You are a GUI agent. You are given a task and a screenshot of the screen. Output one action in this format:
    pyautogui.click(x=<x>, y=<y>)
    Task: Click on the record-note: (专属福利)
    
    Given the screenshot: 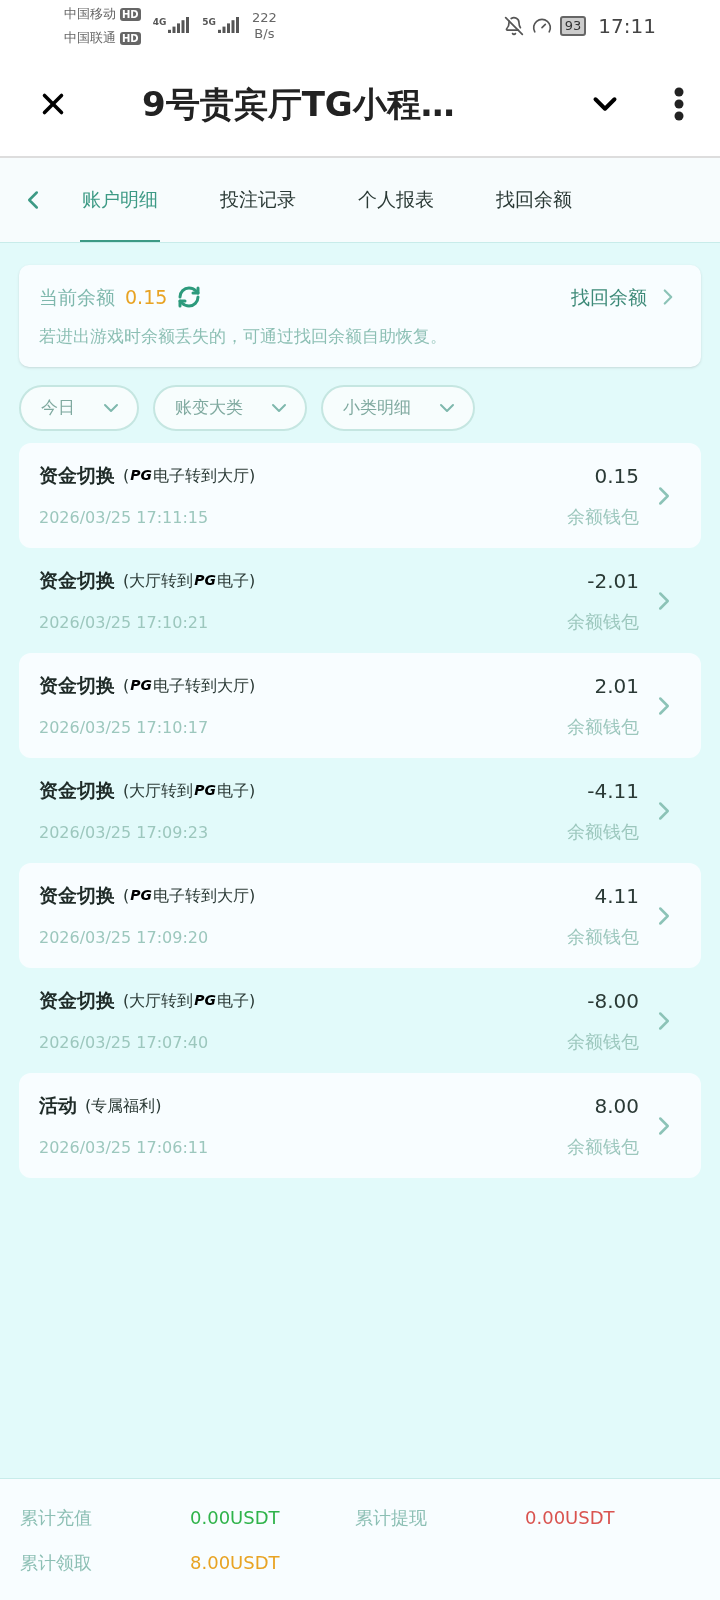 What is the action you would take?
    pyautogui.click(x=123, y=1105)
    